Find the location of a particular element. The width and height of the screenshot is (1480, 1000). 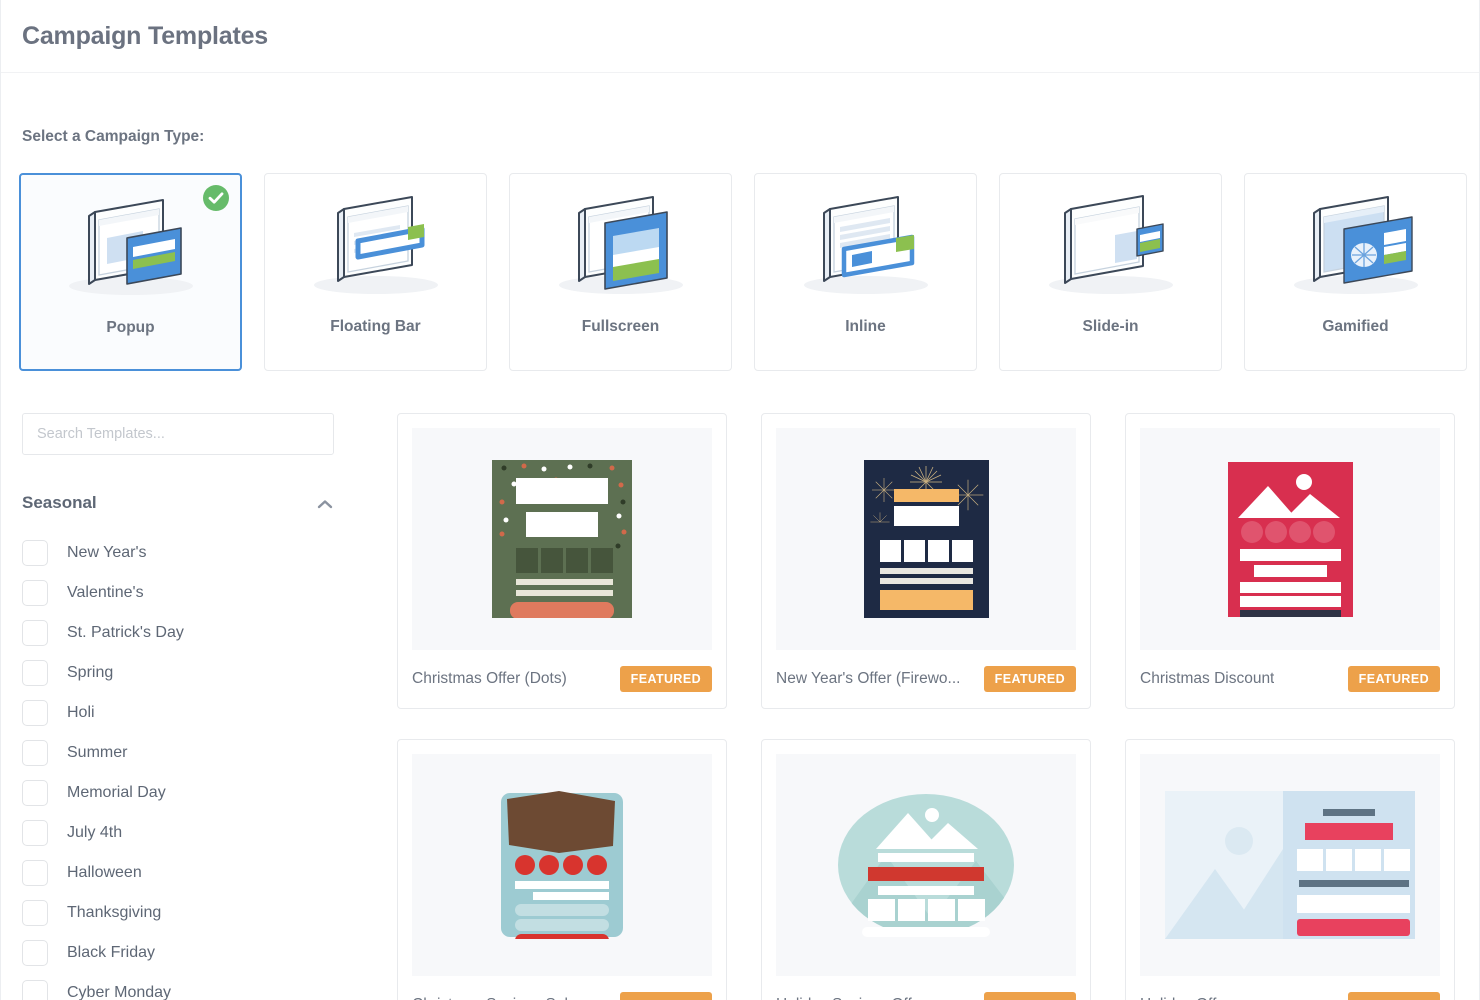

filter-label: Cyber Monday is located at coordinates (119, 992).